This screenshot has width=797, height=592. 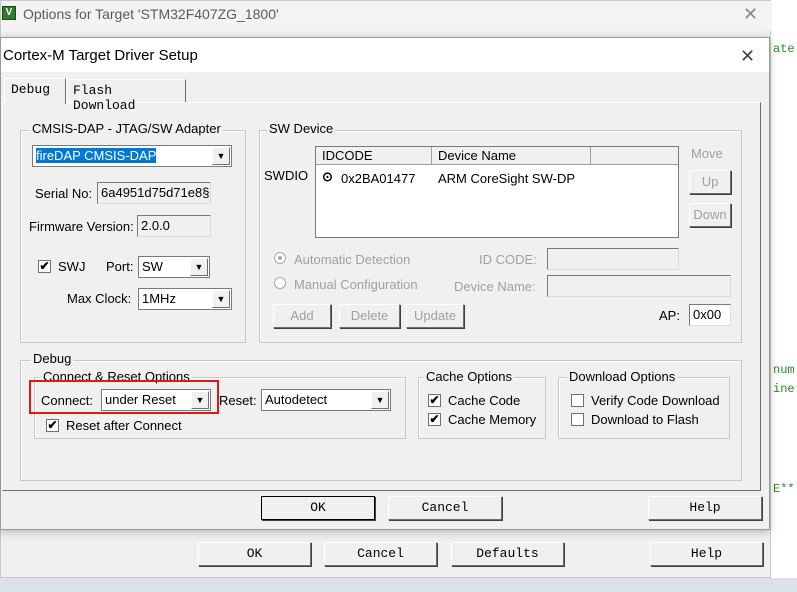 I want to click on dialog-title: Cortex-M Target Driver Setup, so click(x=100, y=55).